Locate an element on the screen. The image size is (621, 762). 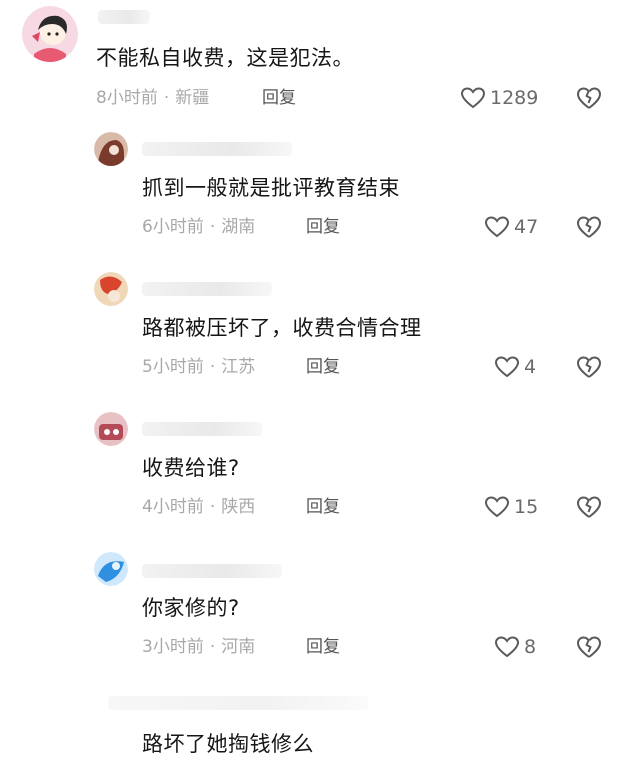
reply-item: 路坏了她掏钱修么 is located at coordinates (310, 726).